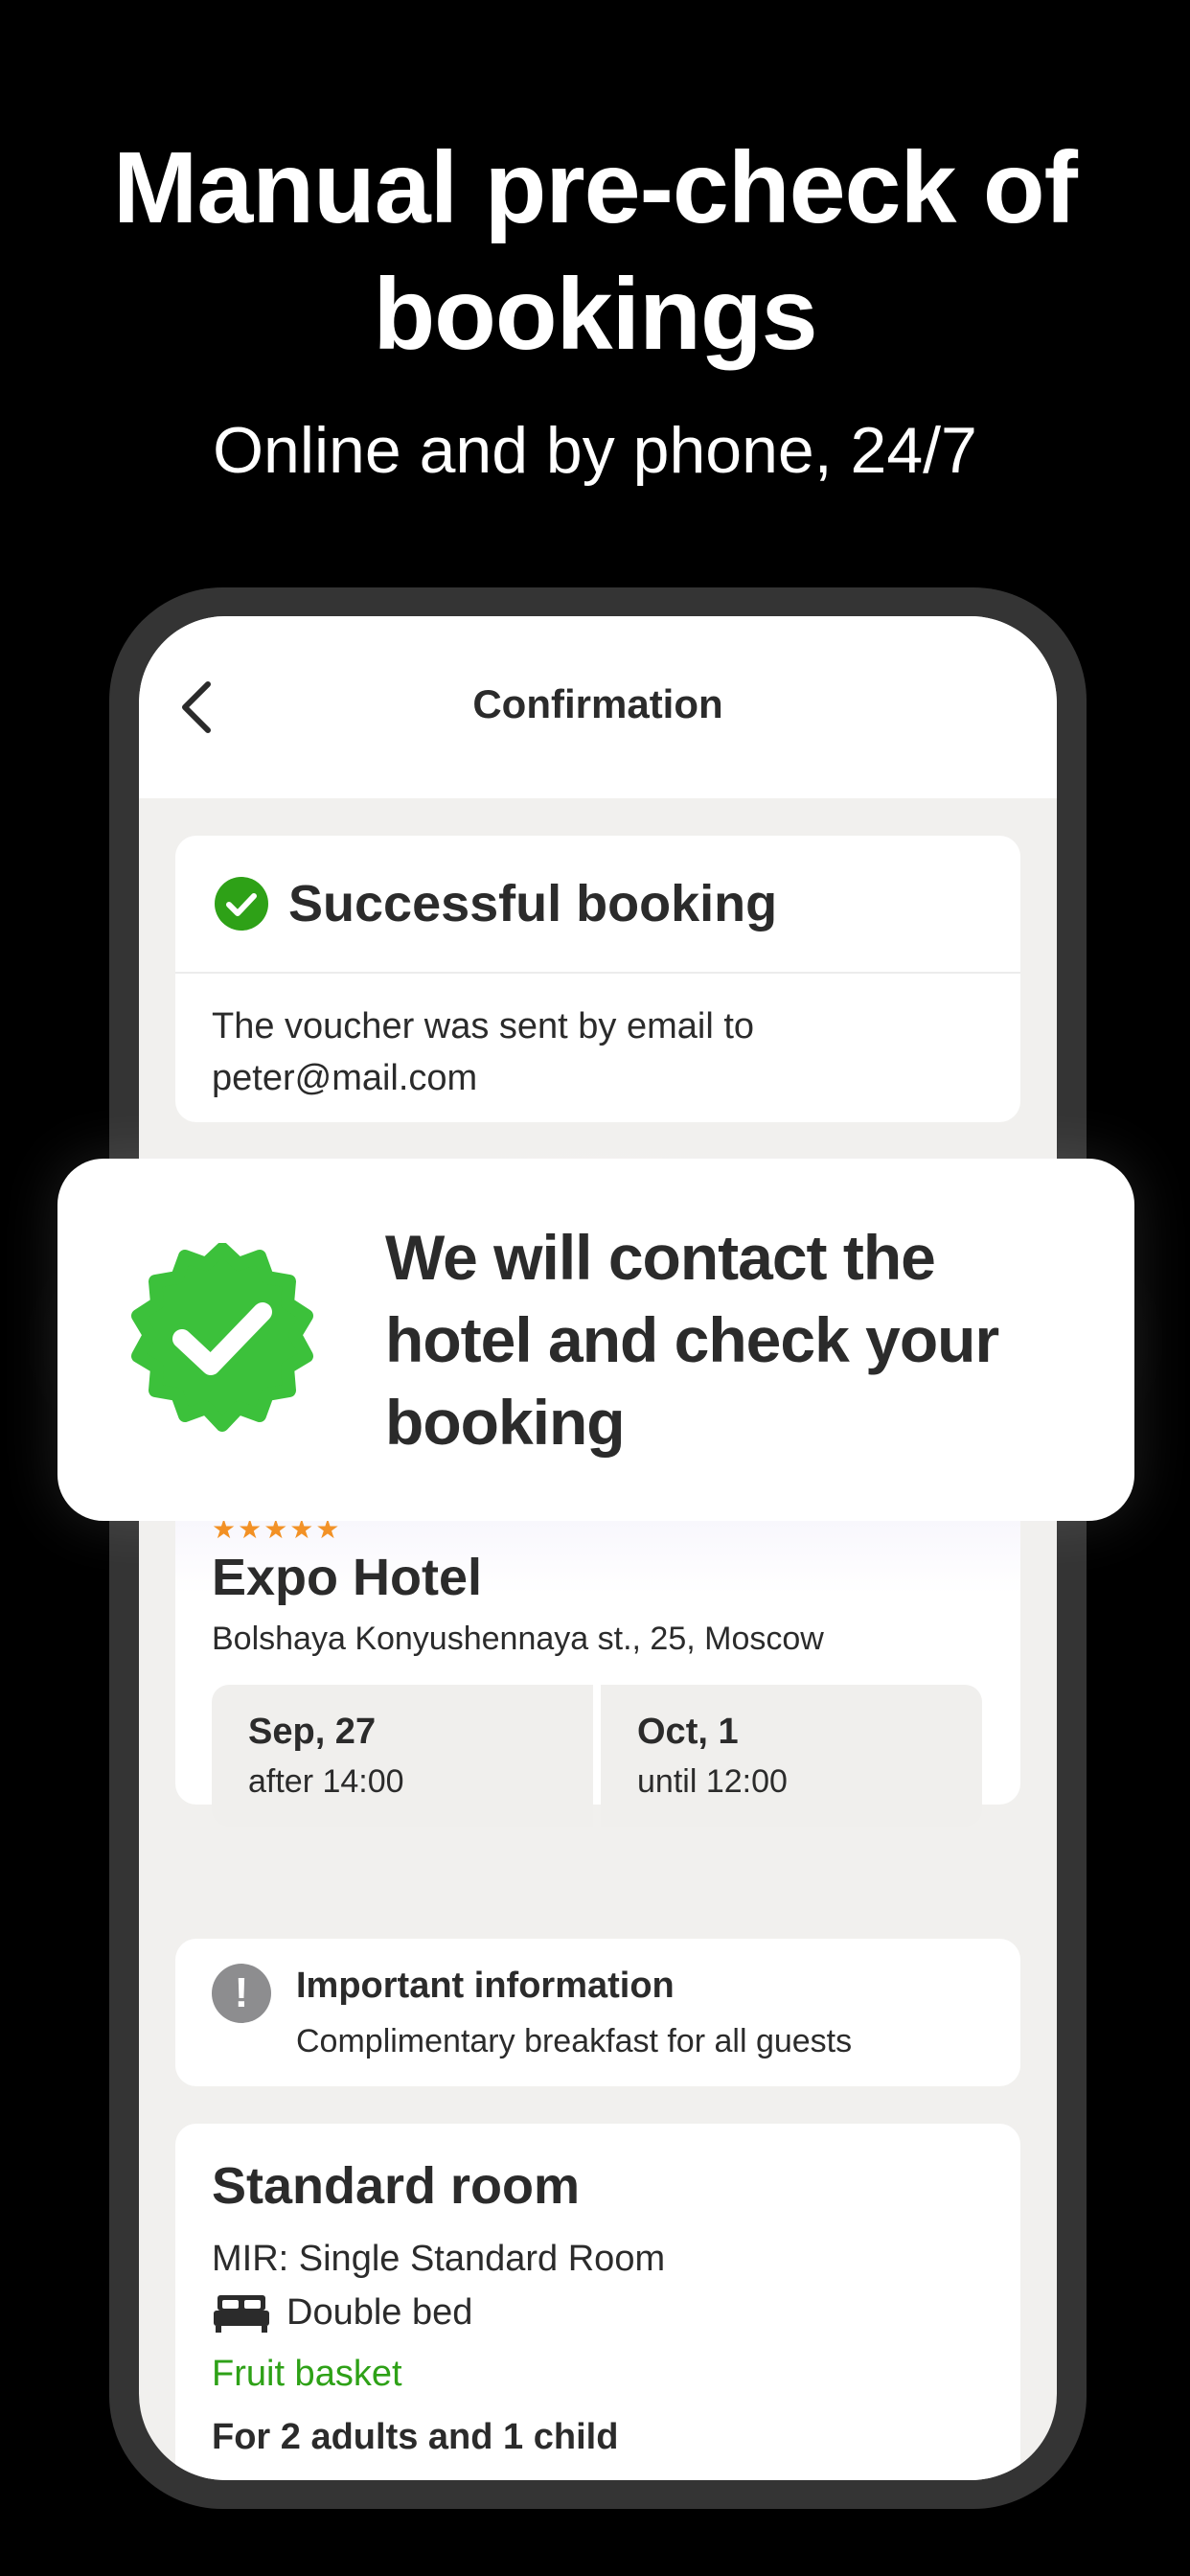 The image size is (1190, 2576). I want to click on bed-icon, so click(242, 2313).